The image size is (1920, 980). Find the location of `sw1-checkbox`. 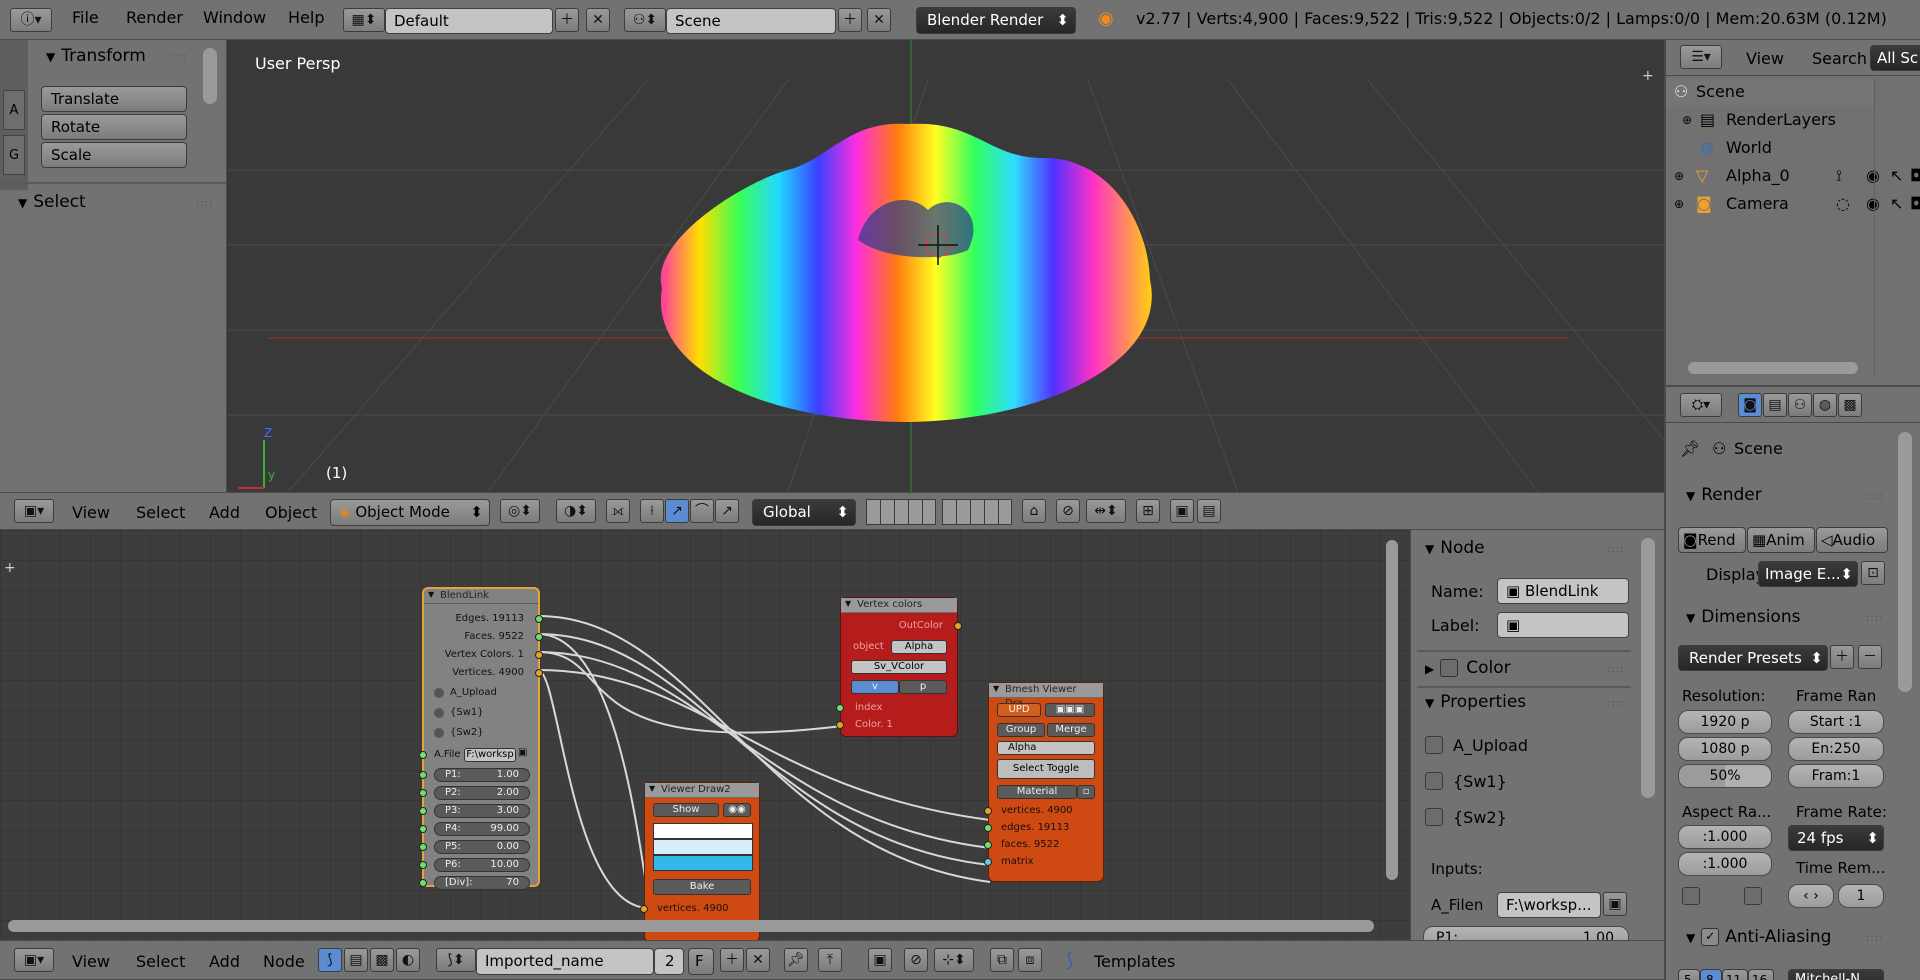

sw1-checkbox is located at coordinates (1434, 781).